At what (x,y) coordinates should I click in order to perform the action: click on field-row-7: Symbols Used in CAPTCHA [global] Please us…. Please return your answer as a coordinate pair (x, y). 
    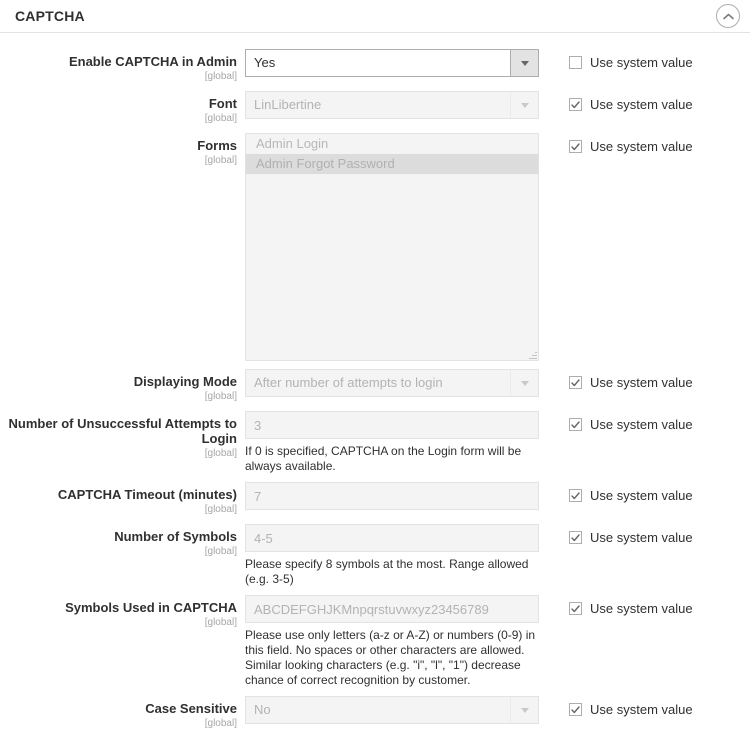
    Looking at the image, I should click on (375, 641).